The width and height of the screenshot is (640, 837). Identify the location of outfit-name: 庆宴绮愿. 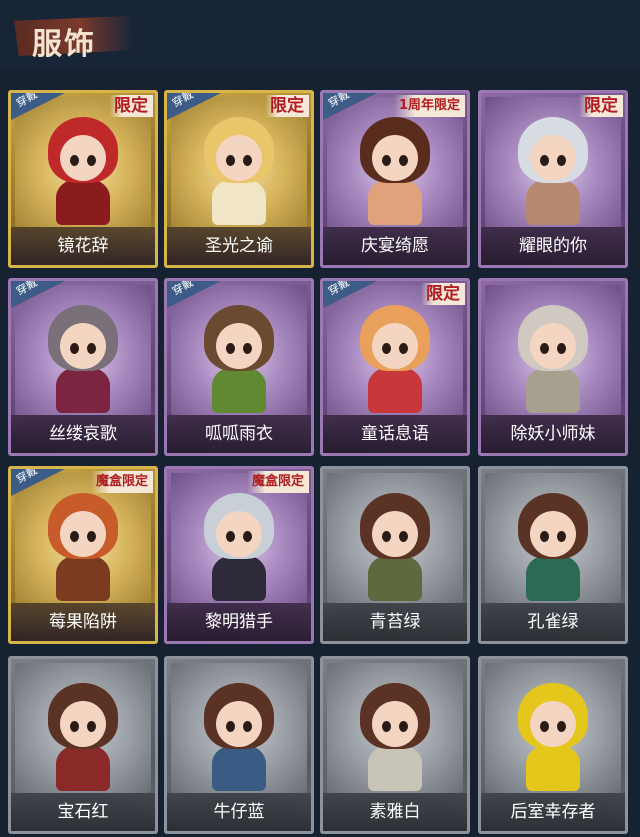
(395, 246).